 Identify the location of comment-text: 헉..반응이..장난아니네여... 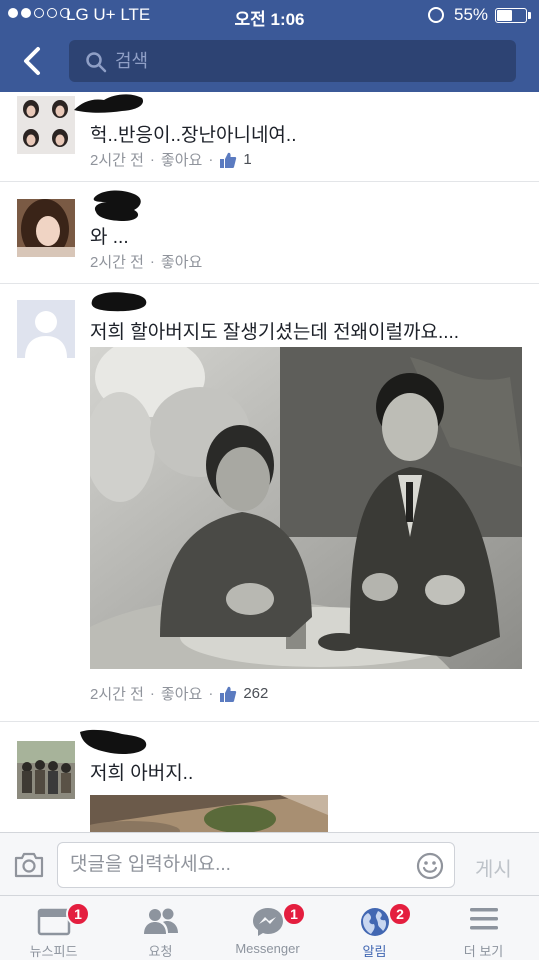
(193, 135).